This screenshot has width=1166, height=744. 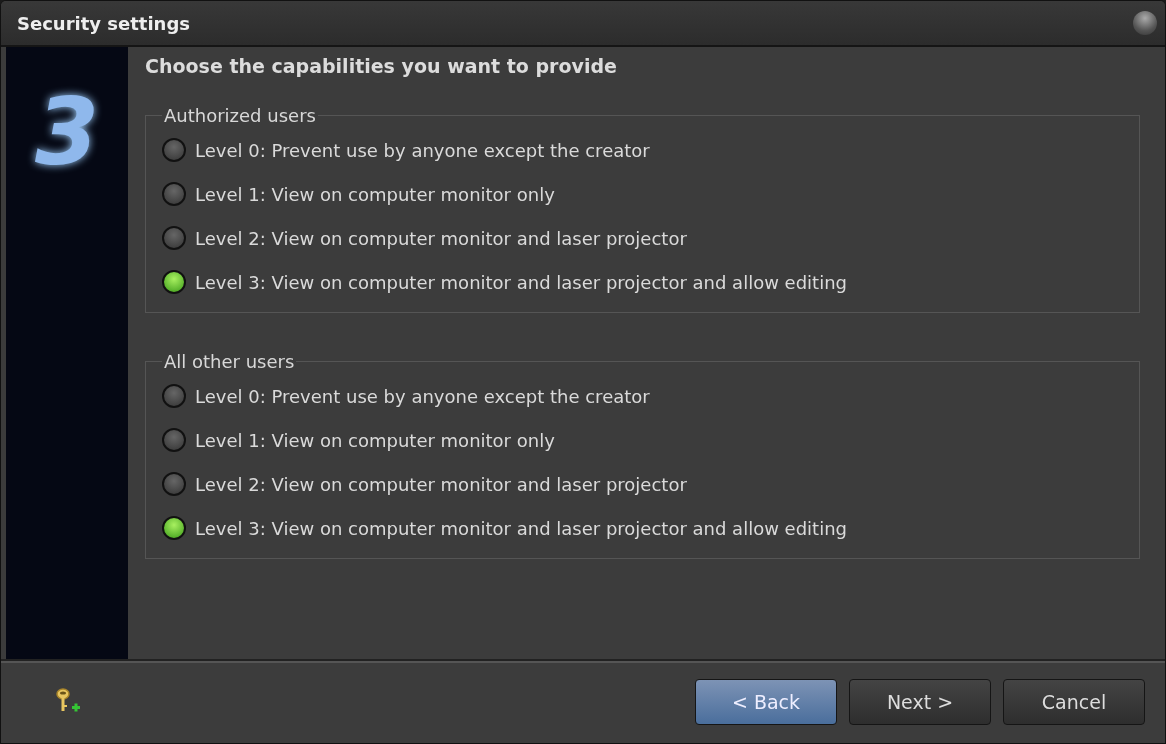 What do you see at coordinates (104, 23) in the screenshot?
I see `window-title: Security settings` at bounding box center [104, 23].